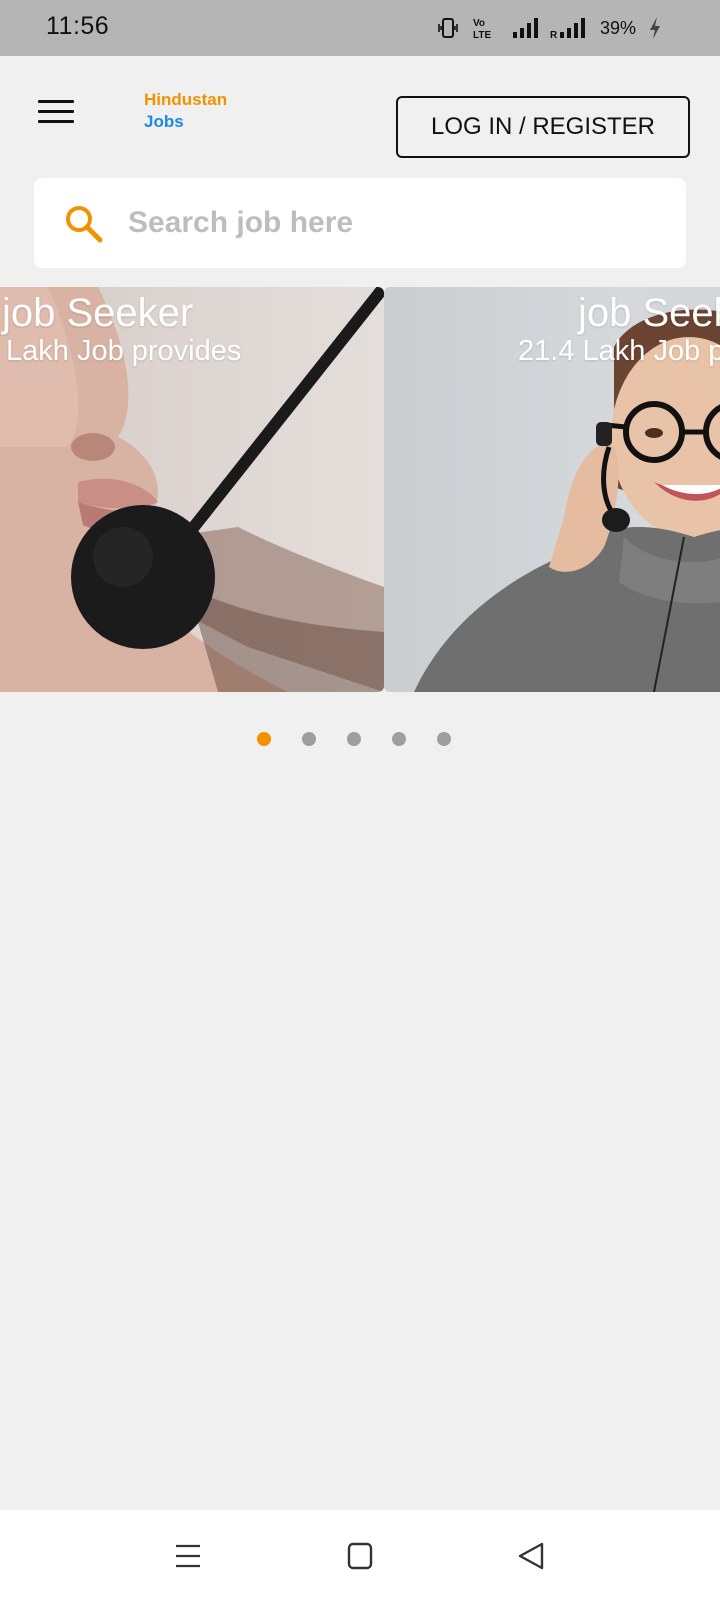  Describe the element at coordinates (185, 111) in the screenshot. I see `brand-logo: Hindustan Jobs` at that location.